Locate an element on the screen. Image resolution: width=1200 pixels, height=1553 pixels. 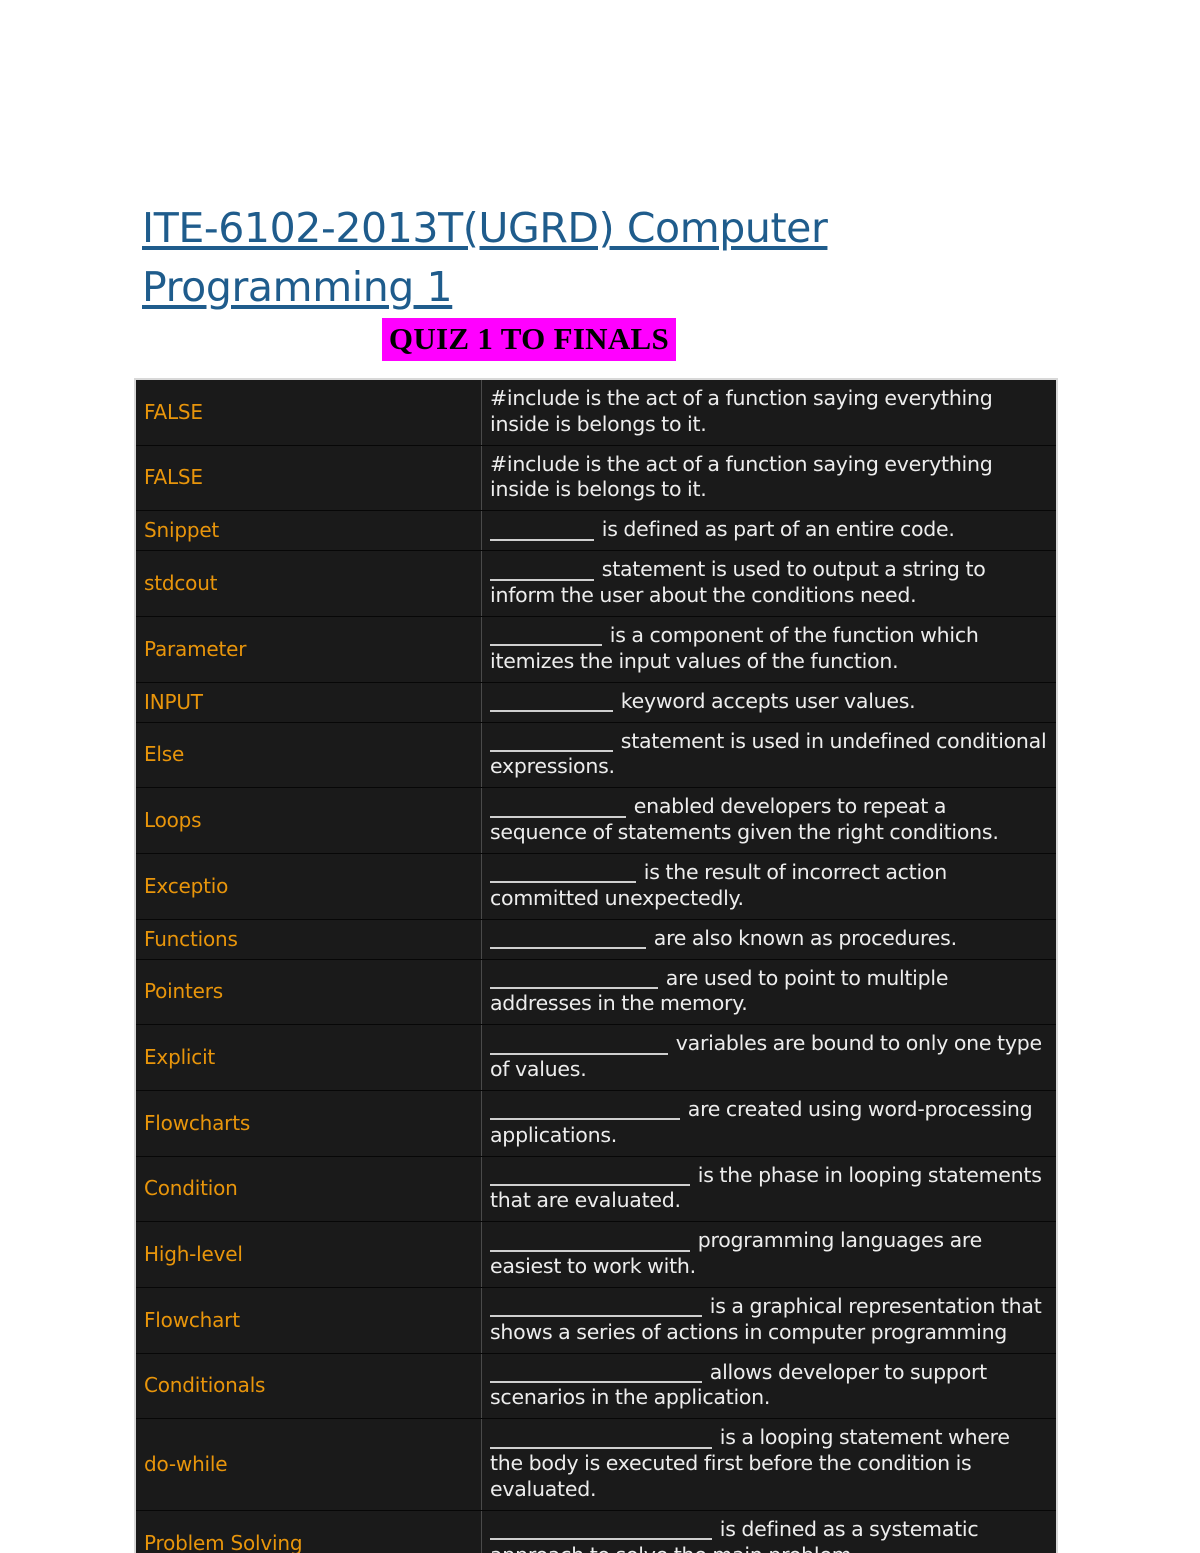
definition-cell: are also known as procedures. is located at coordinates (769, 939).